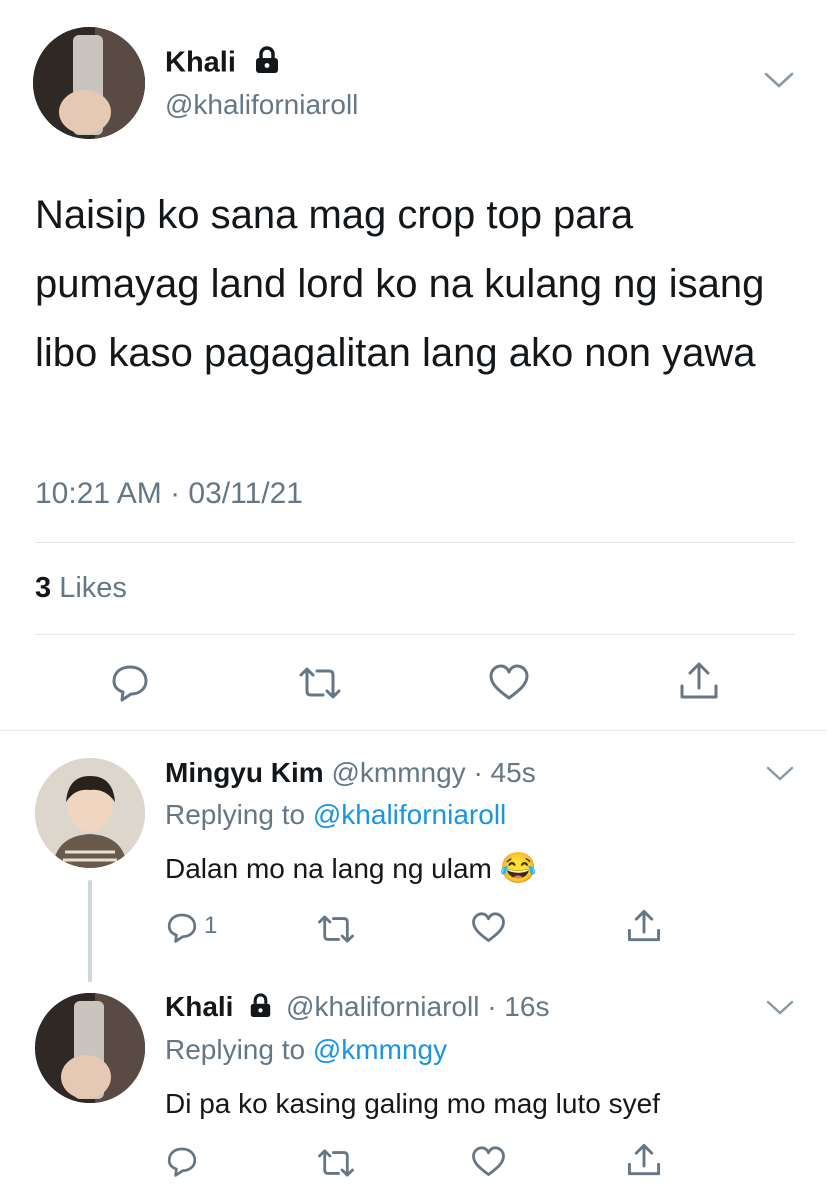 This screenshot has width=827, height=1200. Describe the element at coordinates (90, 931) in the screenshot. I see `thread-line` at that location.